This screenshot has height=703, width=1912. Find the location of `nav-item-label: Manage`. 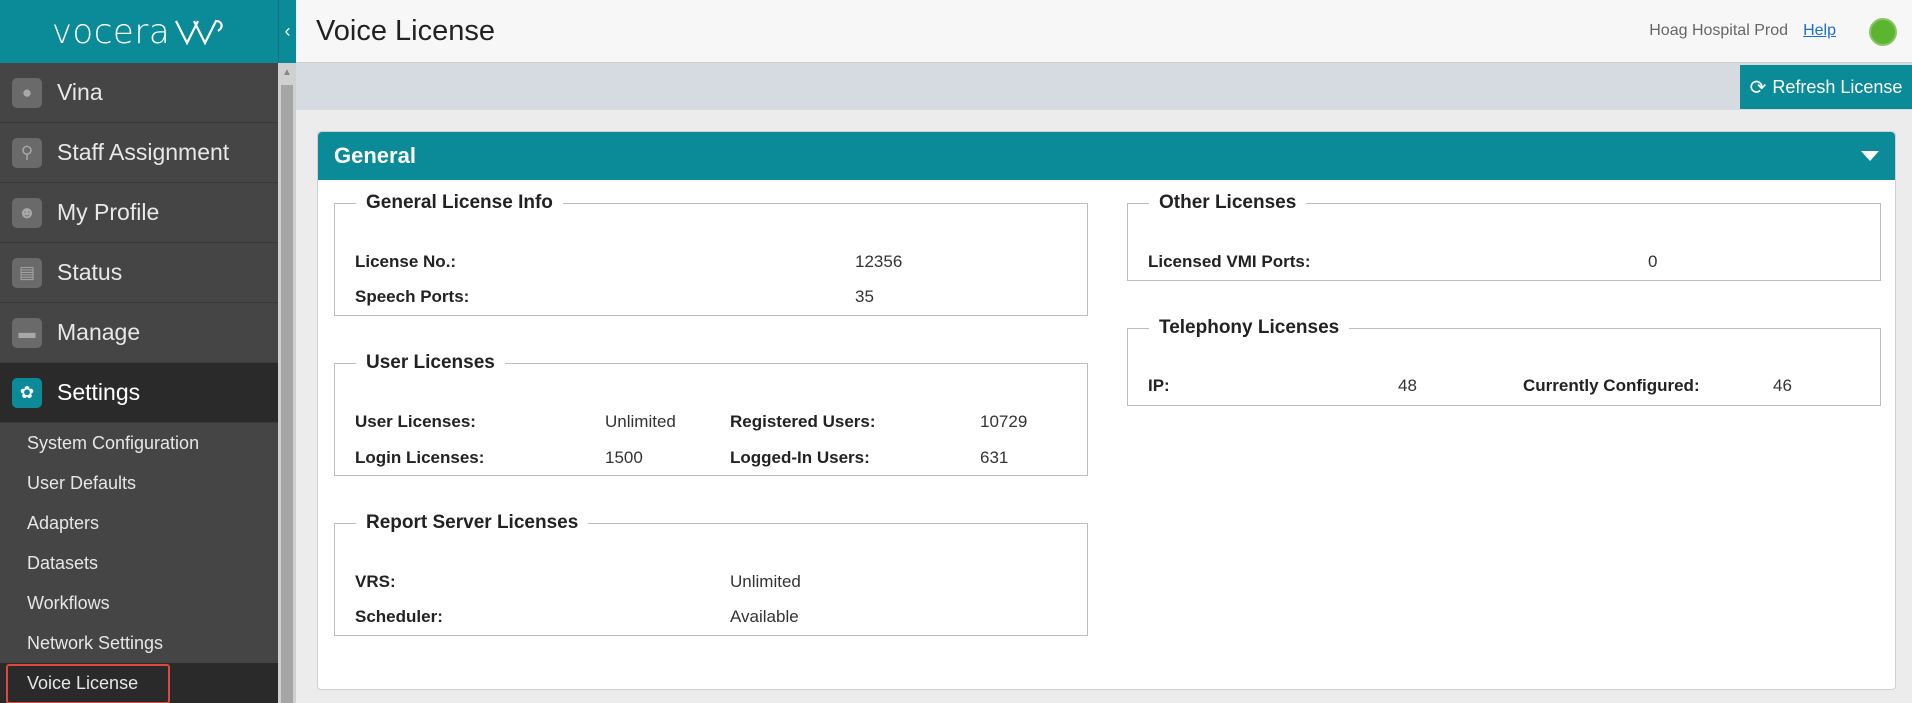

nav-item-label: Manage is located at coordinates (99, 332).